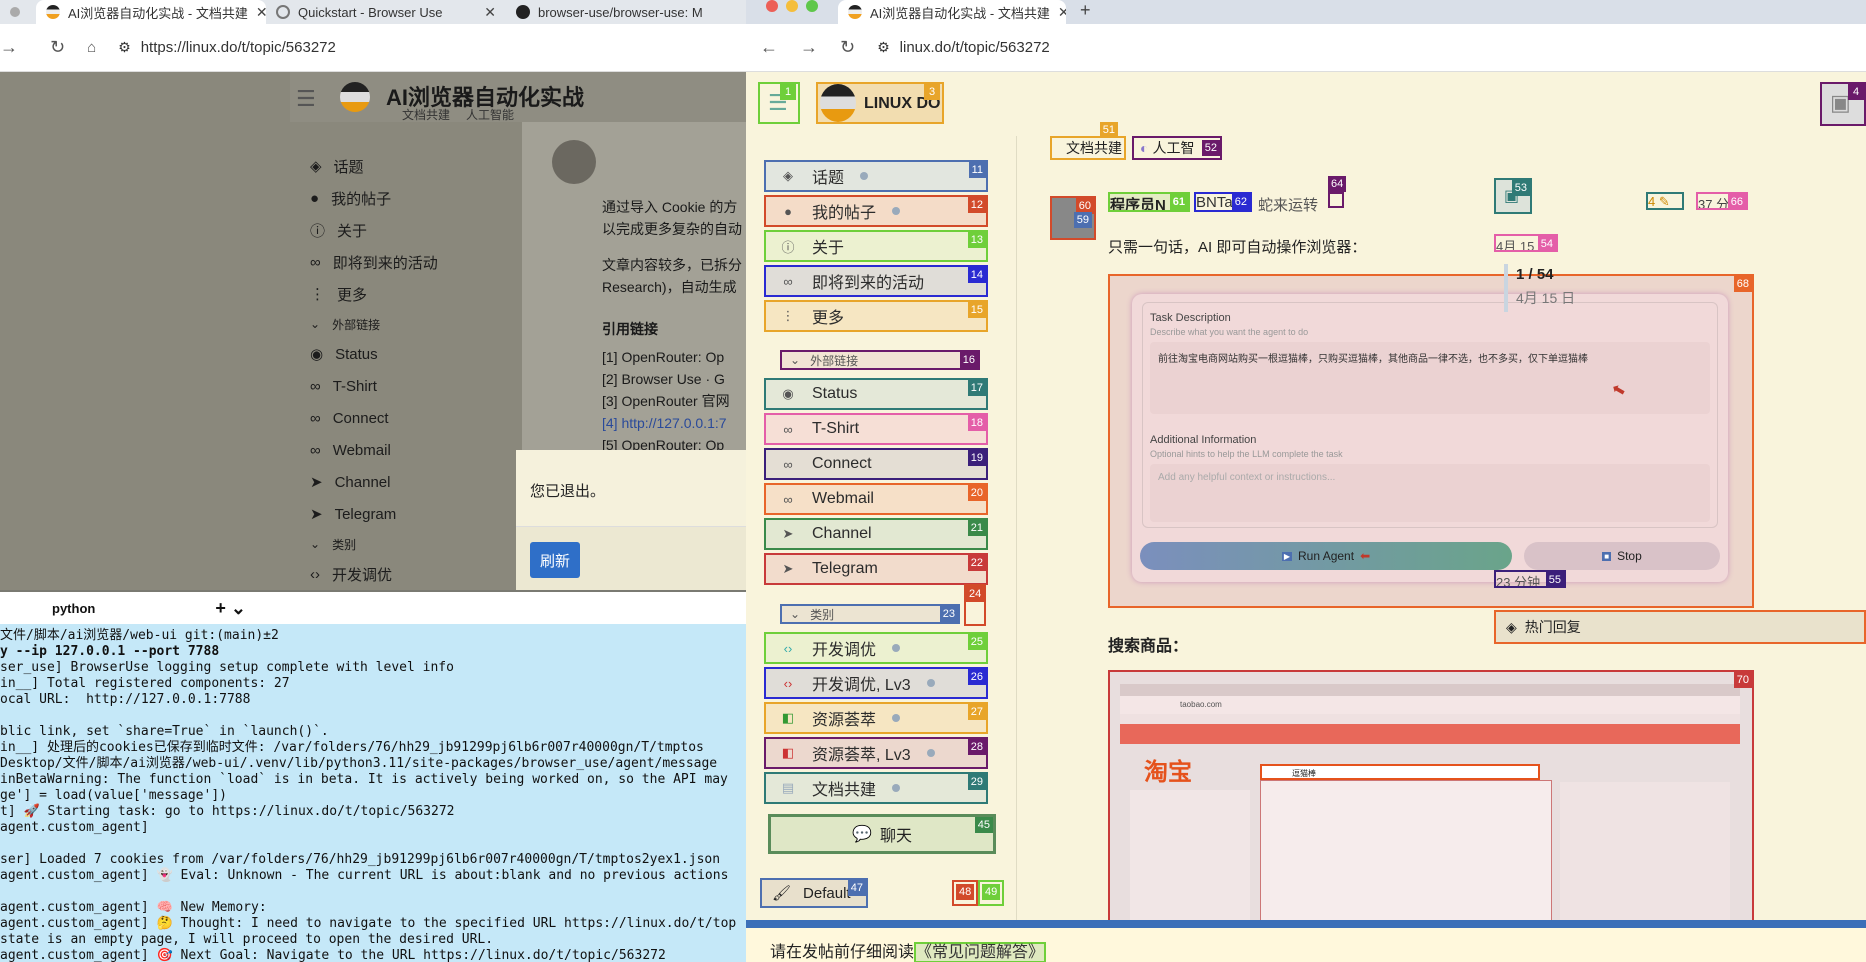 This screenshot has height=962, width=1866. I want to click on sidebar-item-channel: ➤ Channel 21, so click(876, 534).